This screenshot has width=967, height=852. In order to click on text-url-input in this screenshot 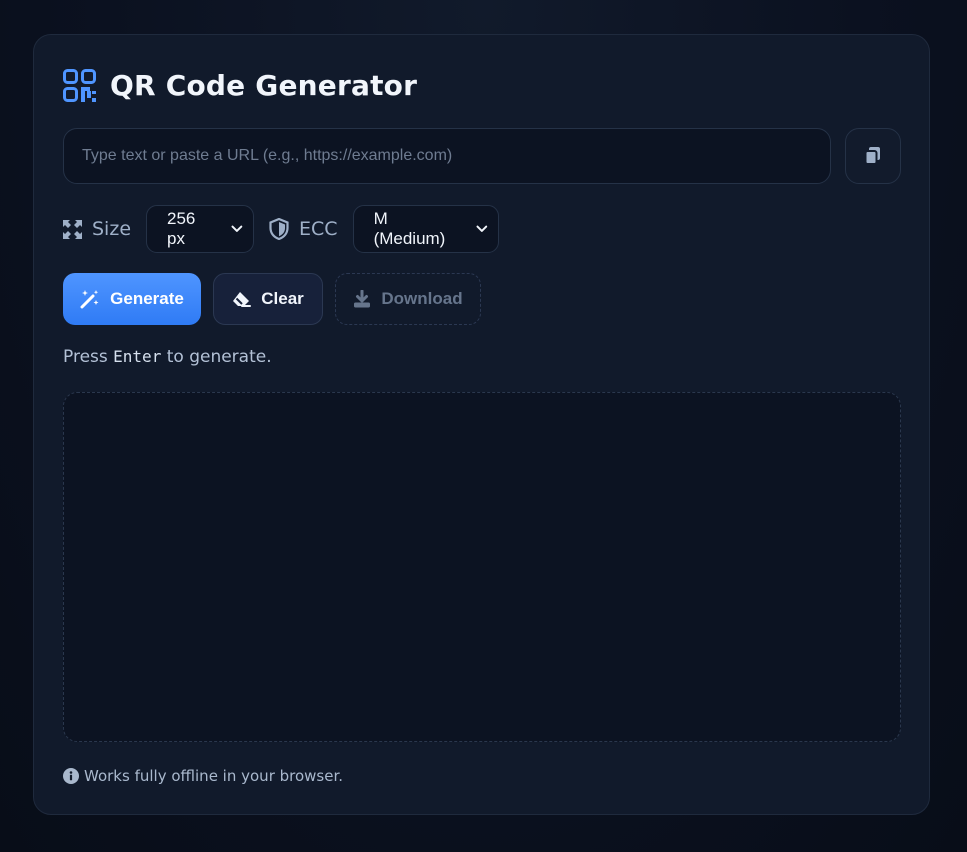, I will do `click(447, 156)`.